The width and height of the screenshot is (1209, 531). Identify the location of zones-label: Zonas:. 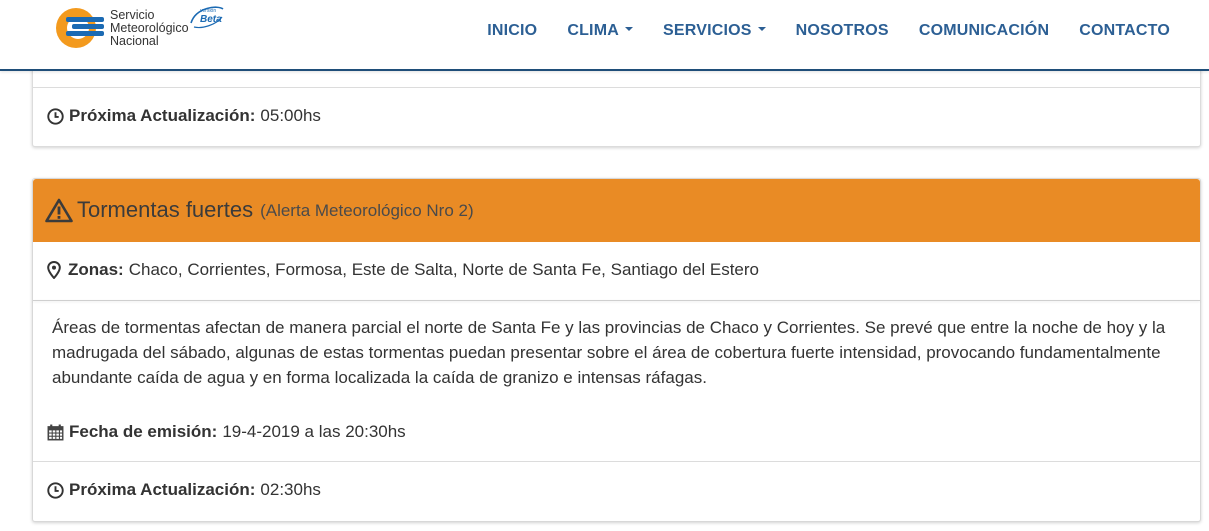
(96, 269).